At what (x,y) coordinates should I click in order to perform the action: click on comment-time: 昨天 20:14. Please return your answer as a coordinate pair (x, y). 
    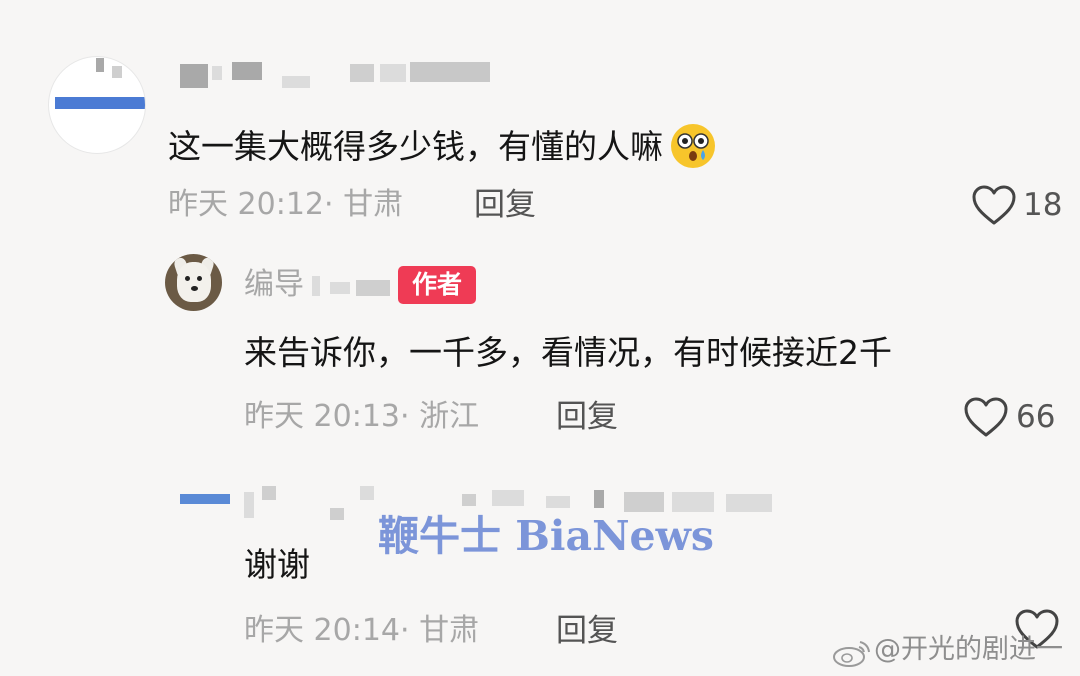
    Looking at the image, I should click on (322, 630).